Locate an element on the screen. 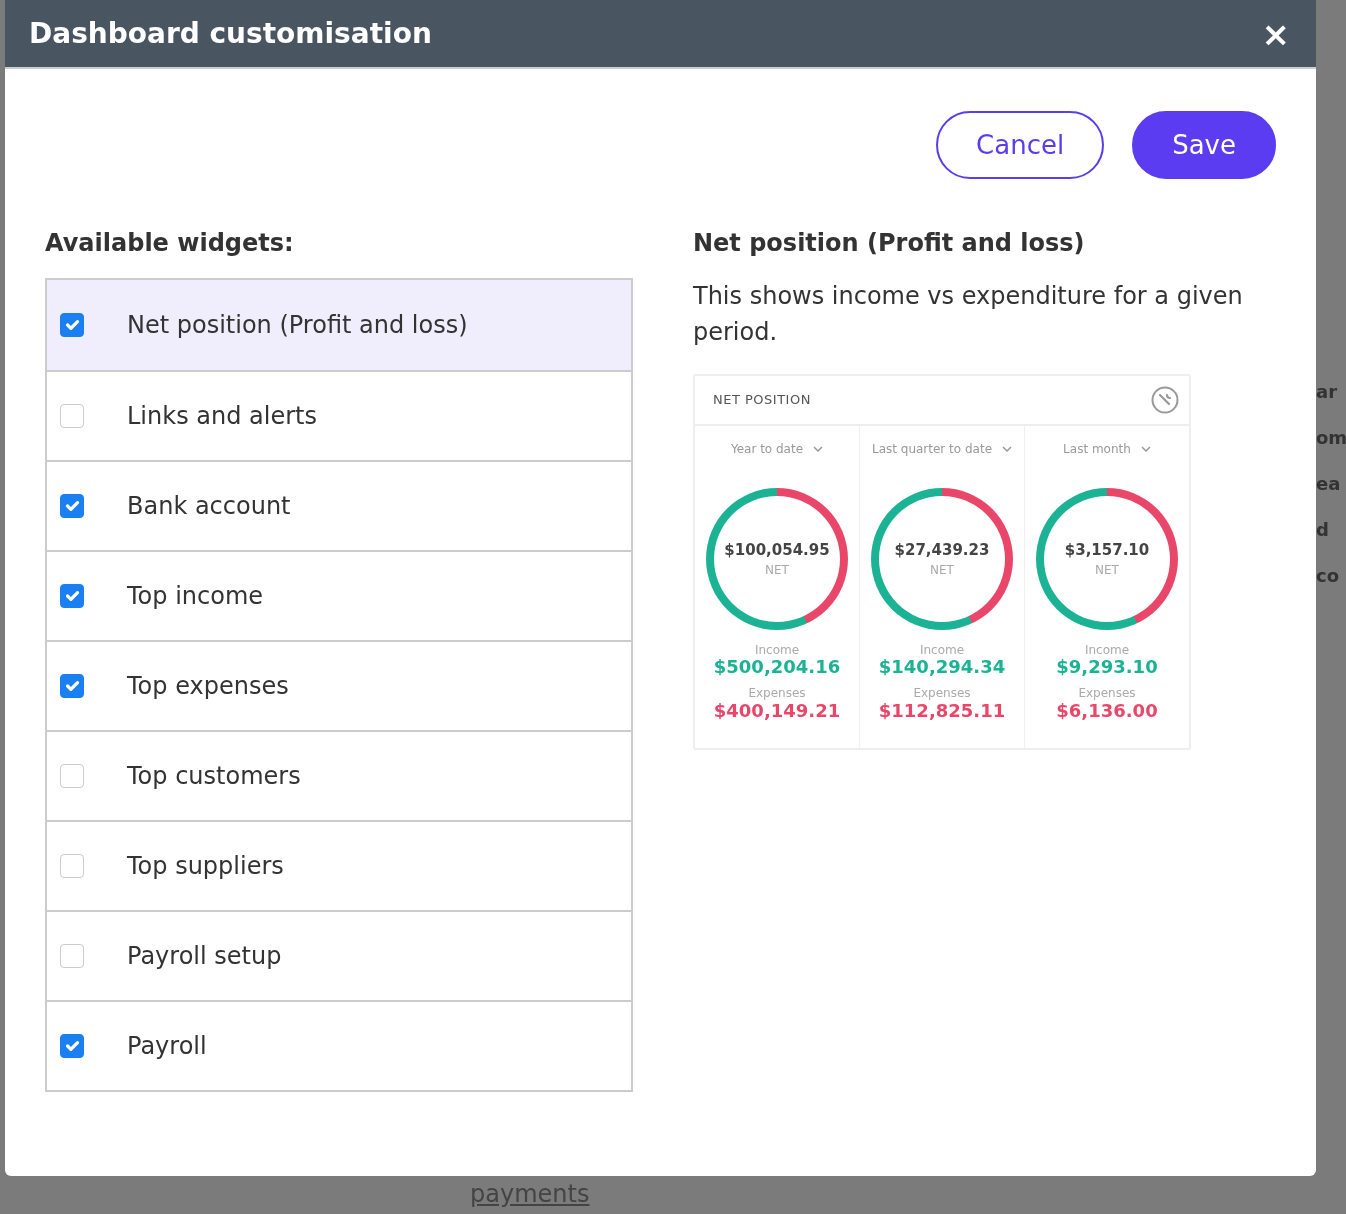 Image resolution: width=1346 pixels, height=1214 pixels. background-text: d is located at coordinates (1323, 530).